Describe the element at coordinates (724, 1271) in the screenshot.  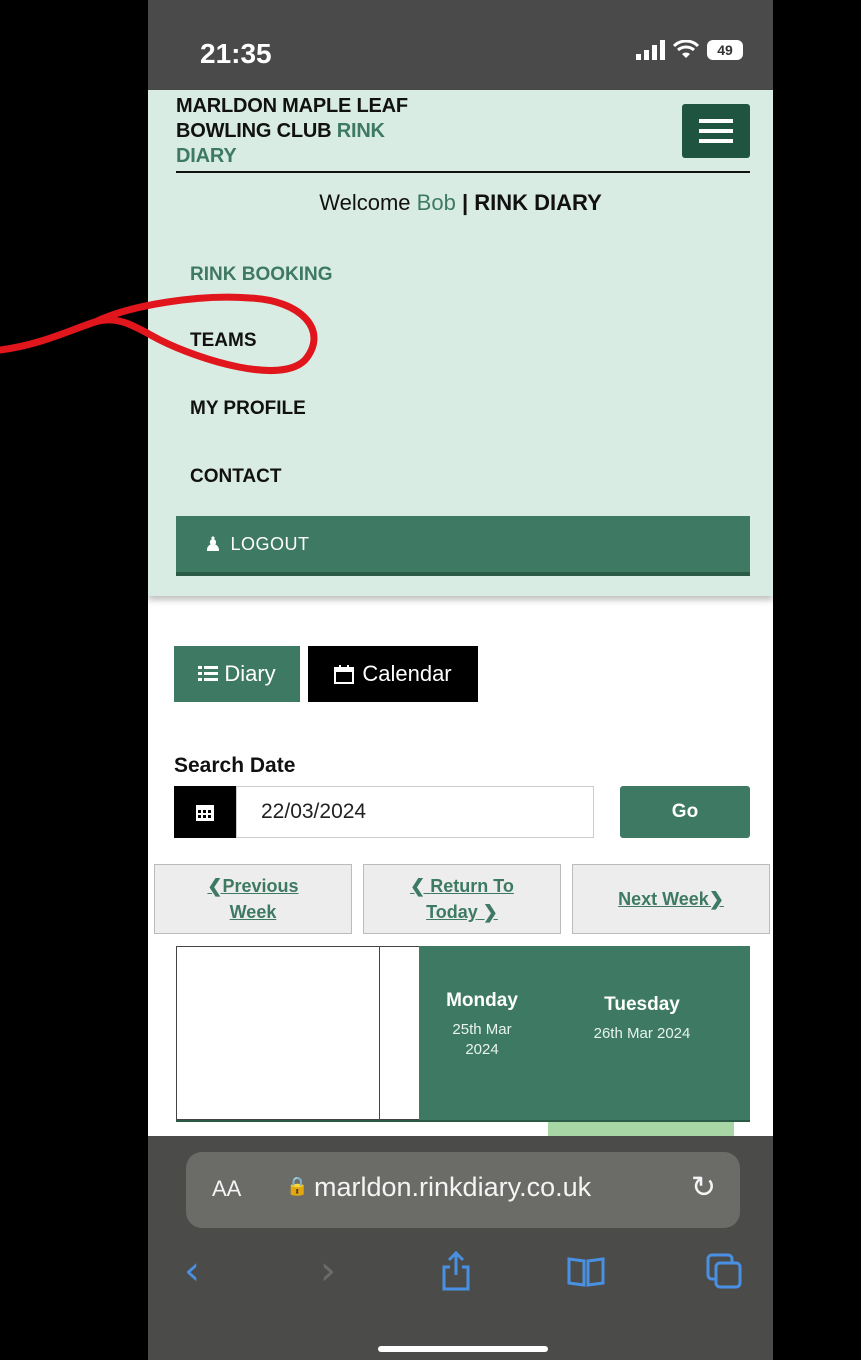
I see `tabs-icon` at that location.